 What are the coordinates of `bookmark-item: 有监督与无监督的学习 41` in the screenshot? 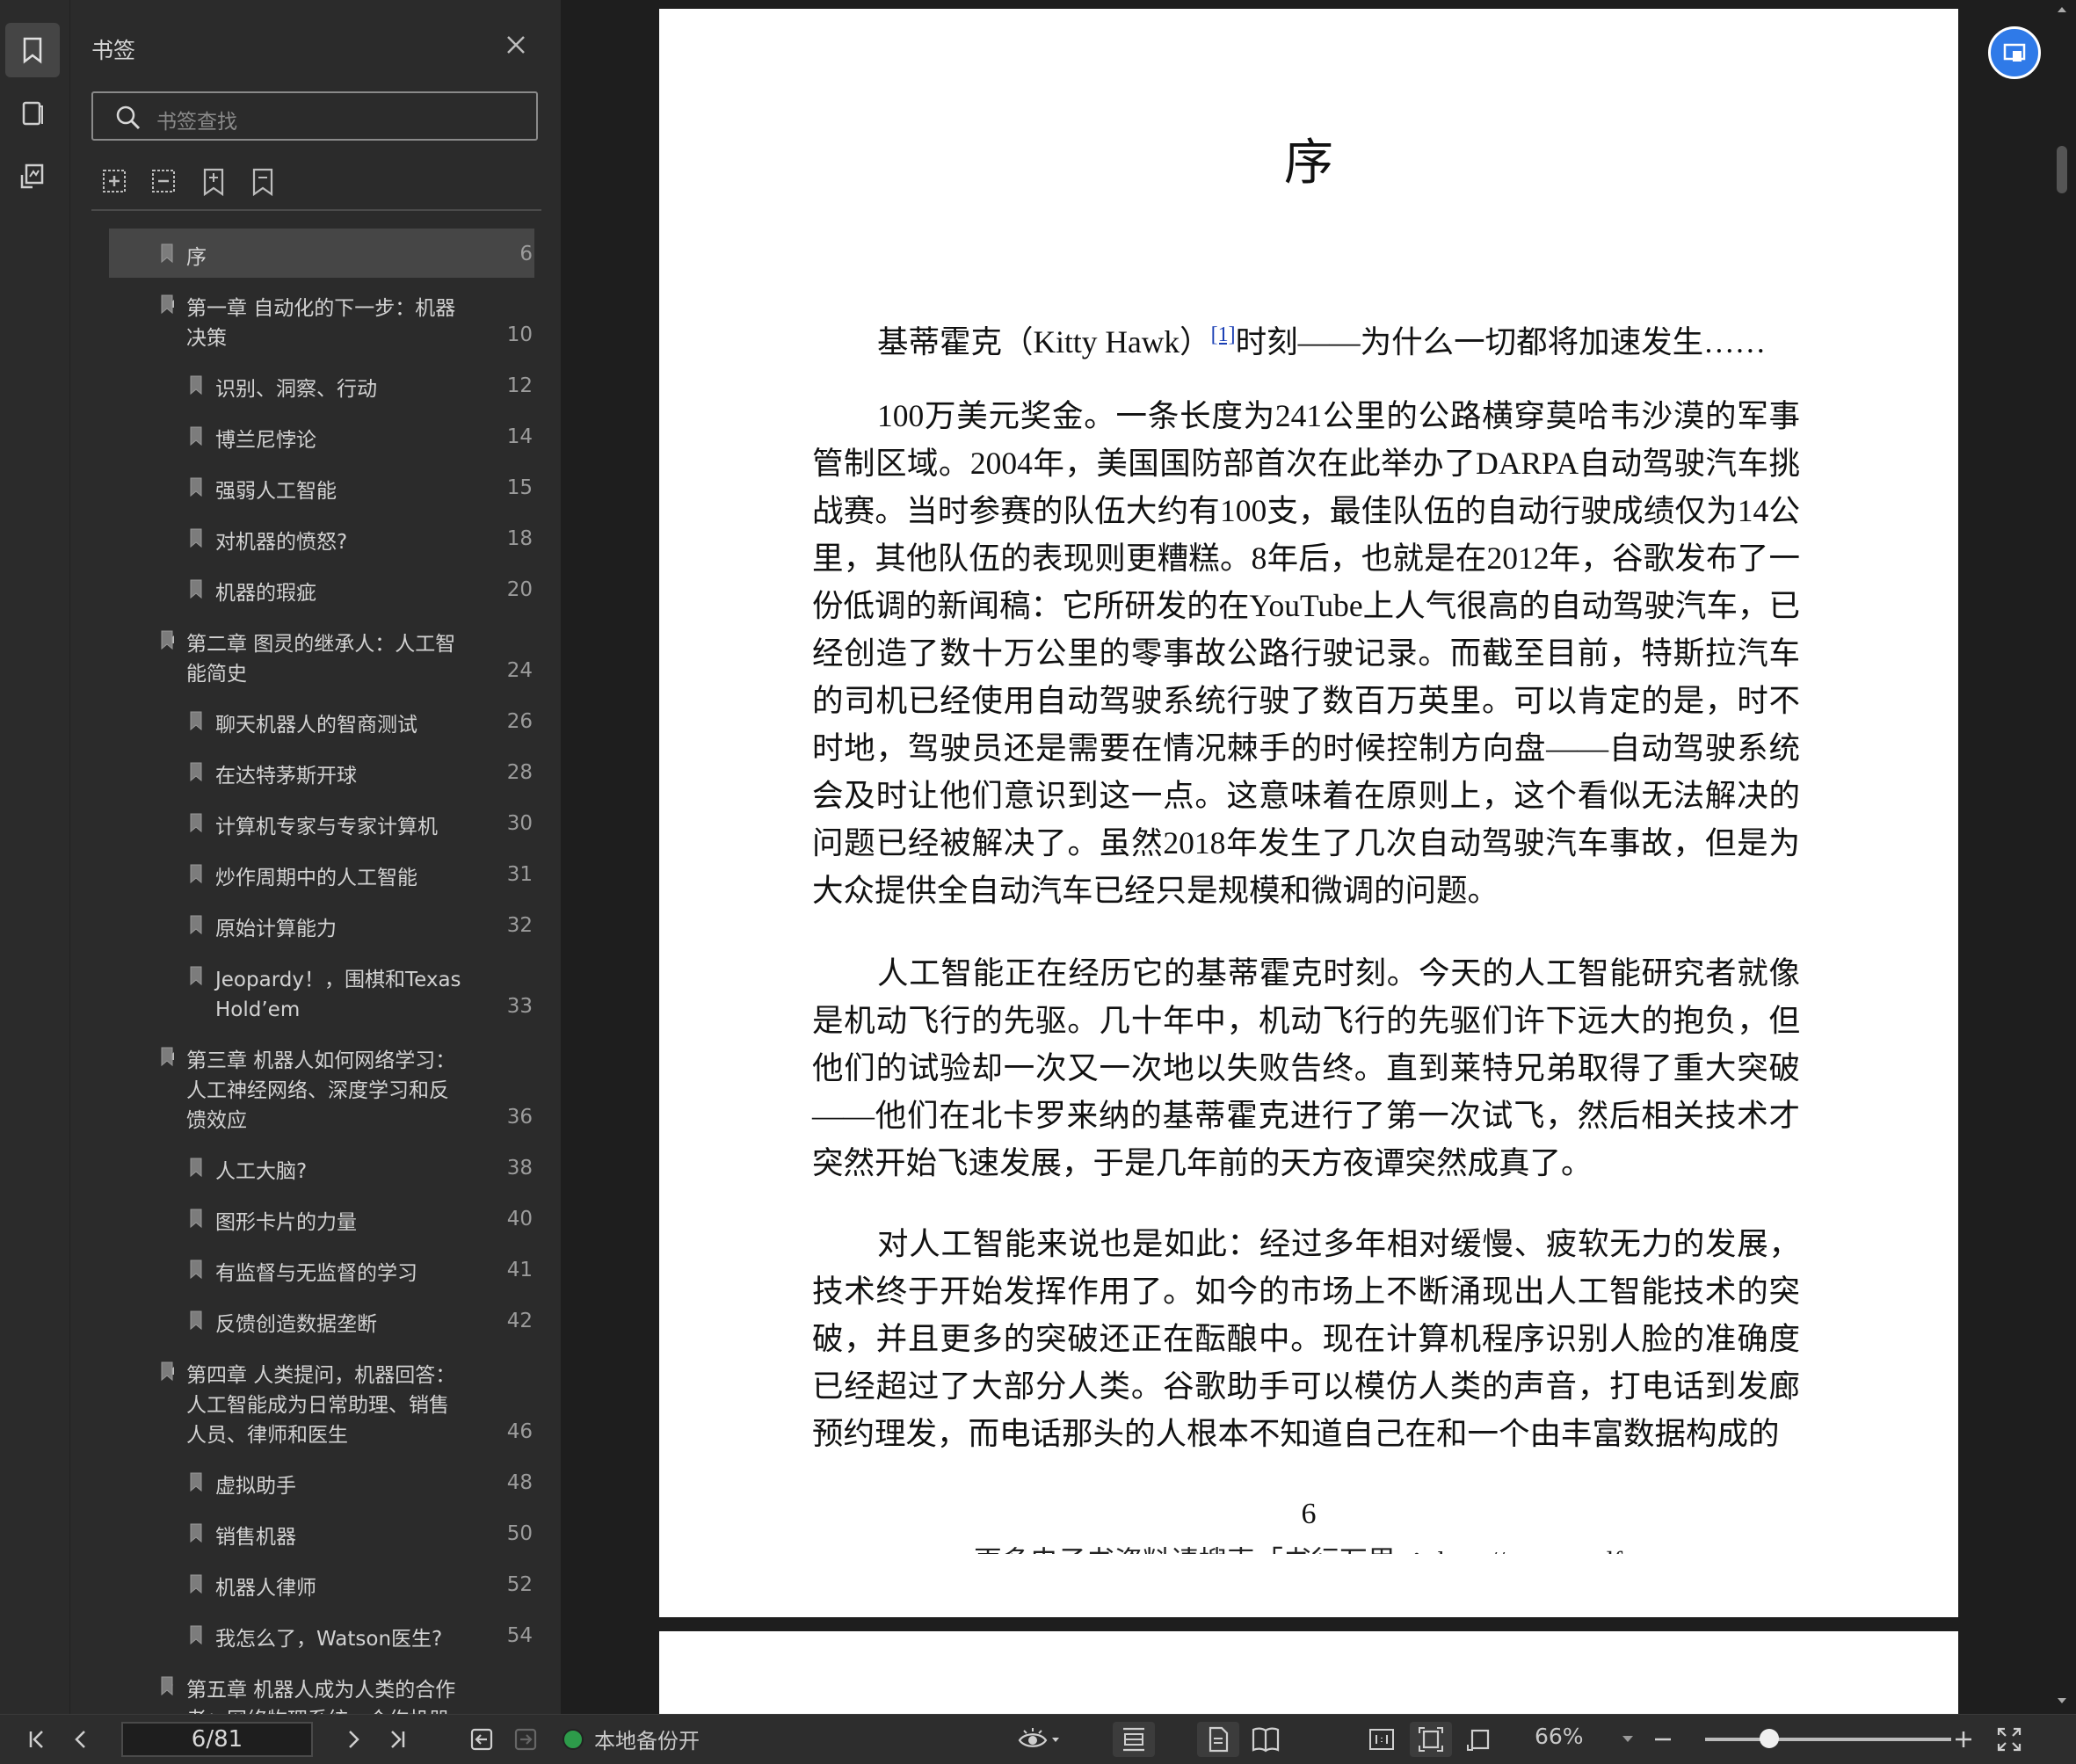 It's located at (315, 1266).